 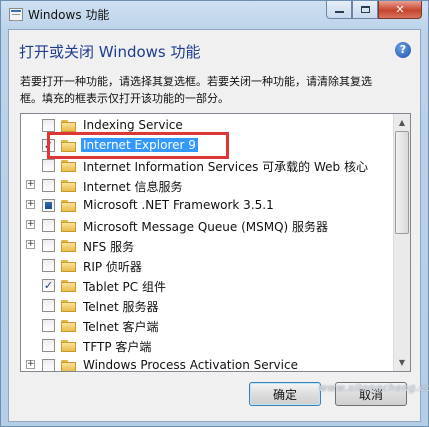 What do you see at coordinates (110, 52) in the screenshot?
I see `dialog-heading: 打开或关闭 Windows 功能` at bounding box center [110, 52].